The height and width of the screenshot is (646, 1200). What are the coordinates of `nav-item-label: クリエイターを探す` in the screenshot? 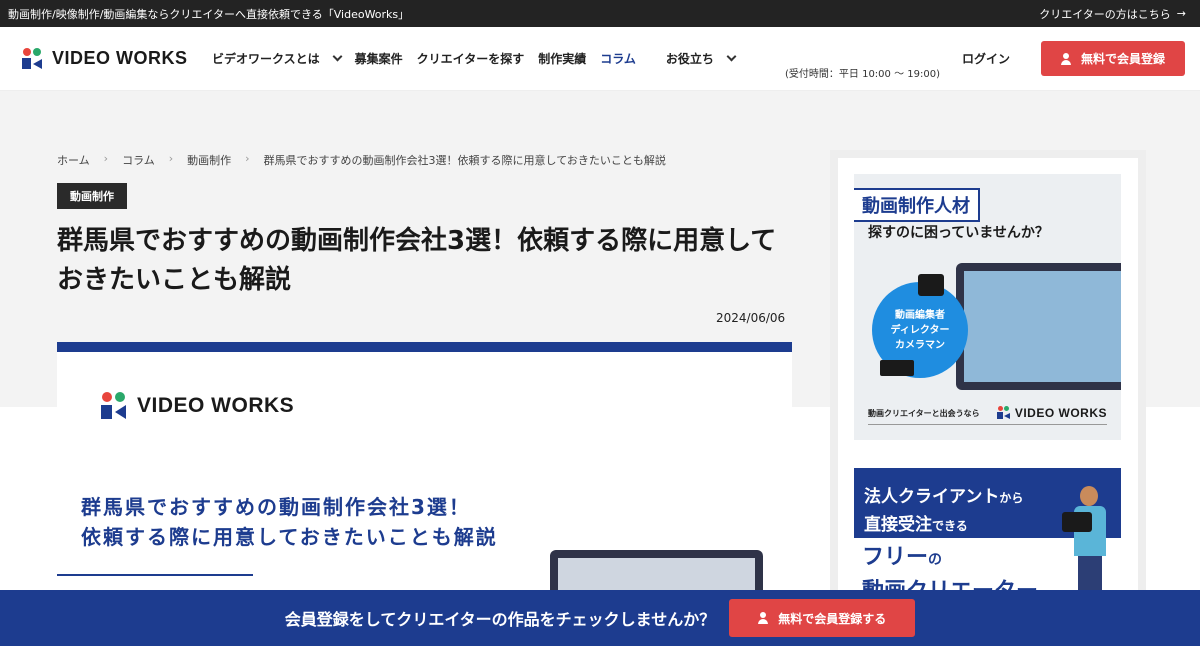 It's located at (470, 59).